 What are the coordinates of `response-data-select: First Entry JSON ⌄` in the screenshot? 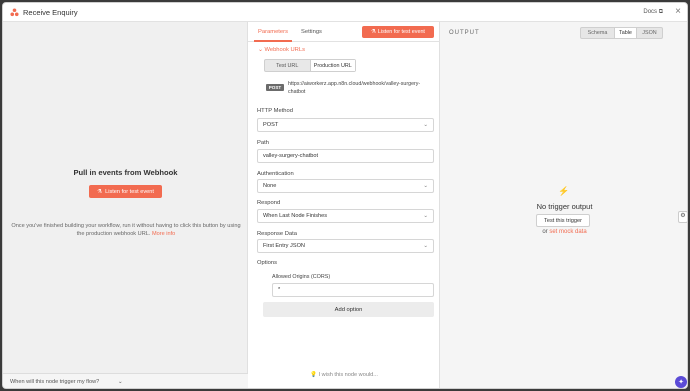 It's located at (345, 246).